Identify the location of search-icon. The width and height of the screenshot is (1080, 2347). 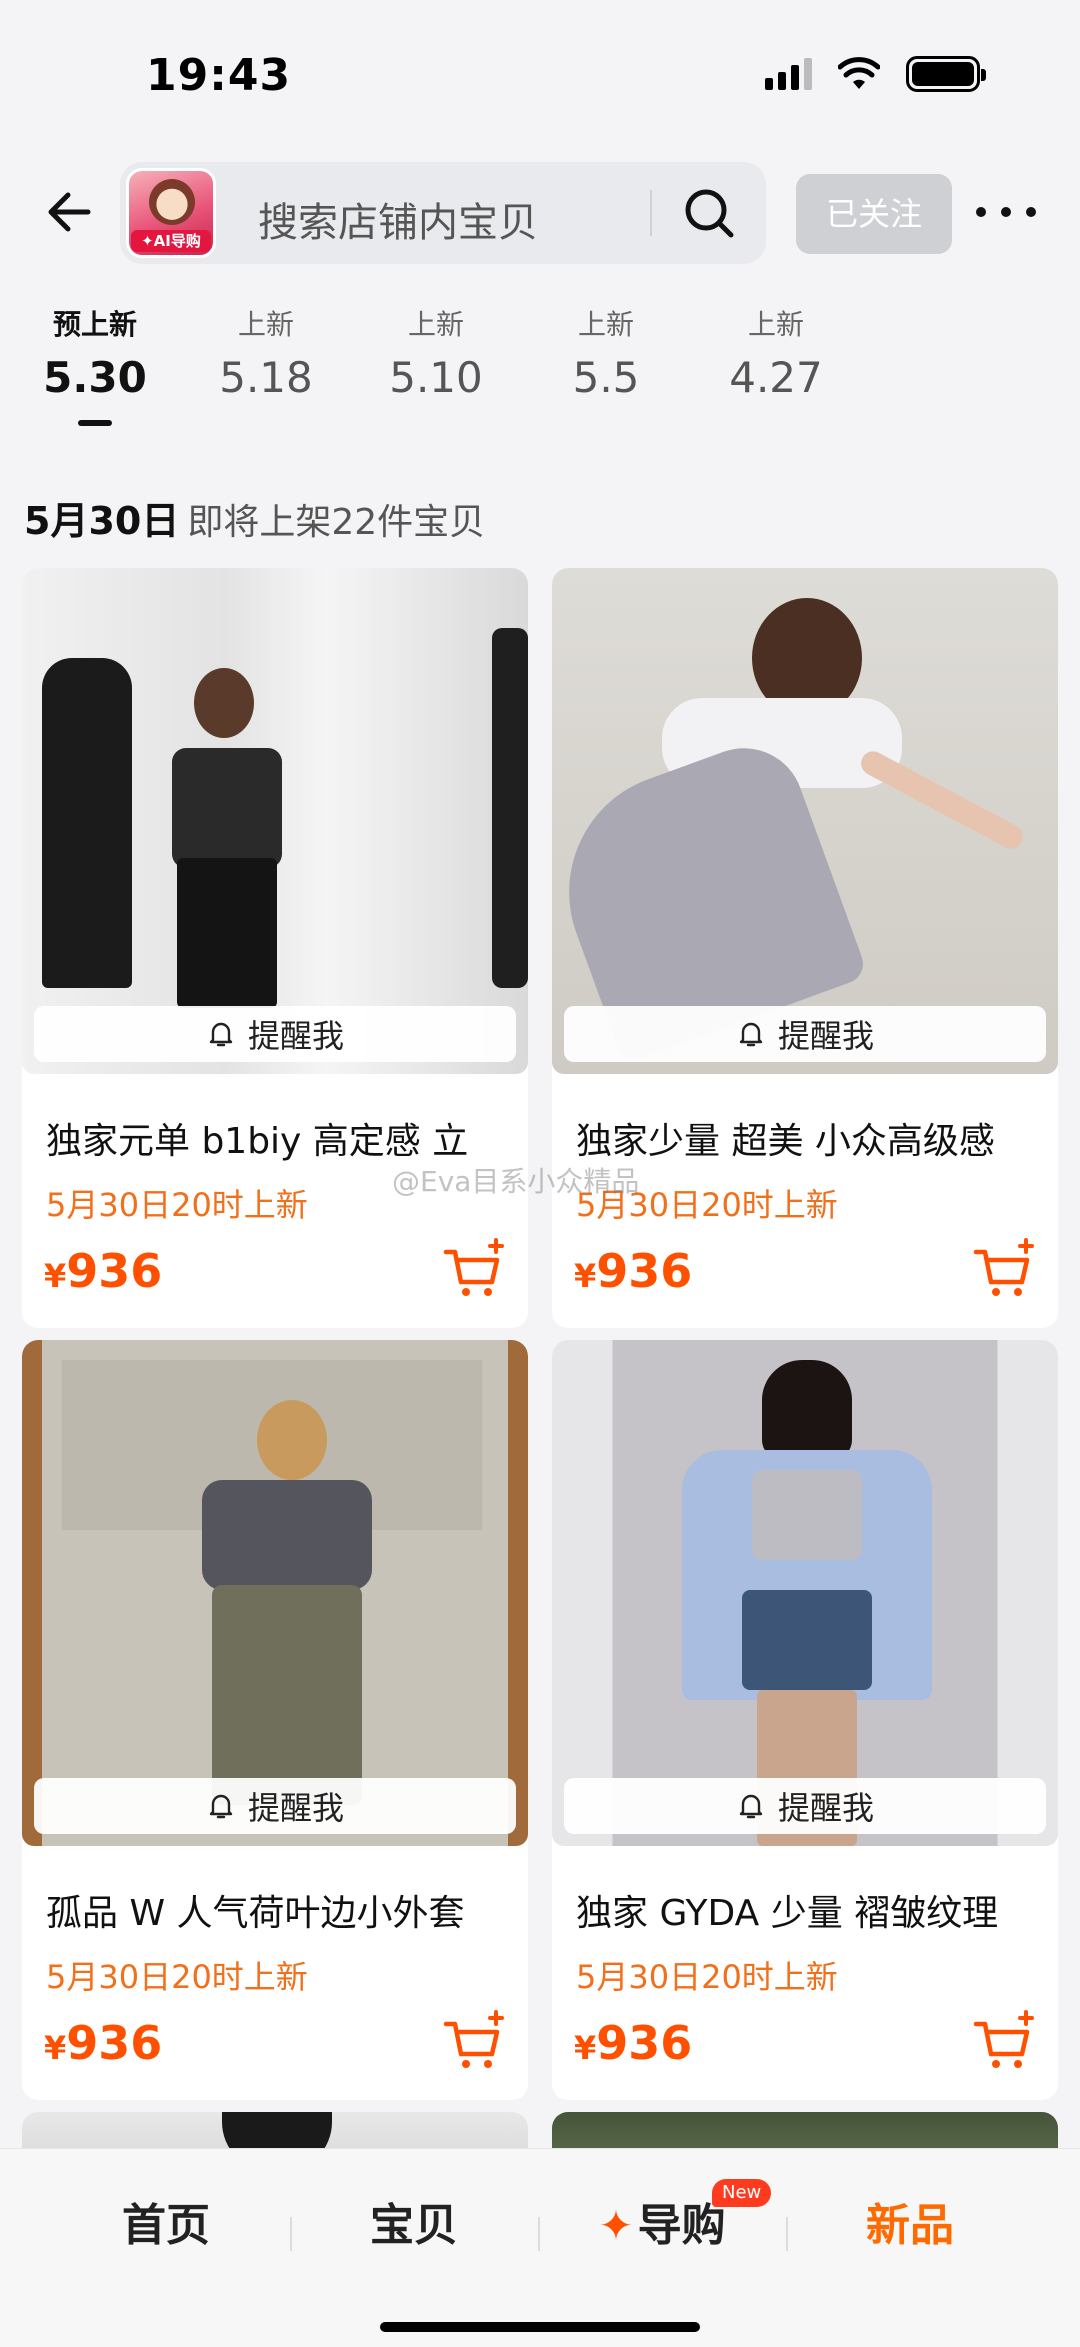
(709, 213).